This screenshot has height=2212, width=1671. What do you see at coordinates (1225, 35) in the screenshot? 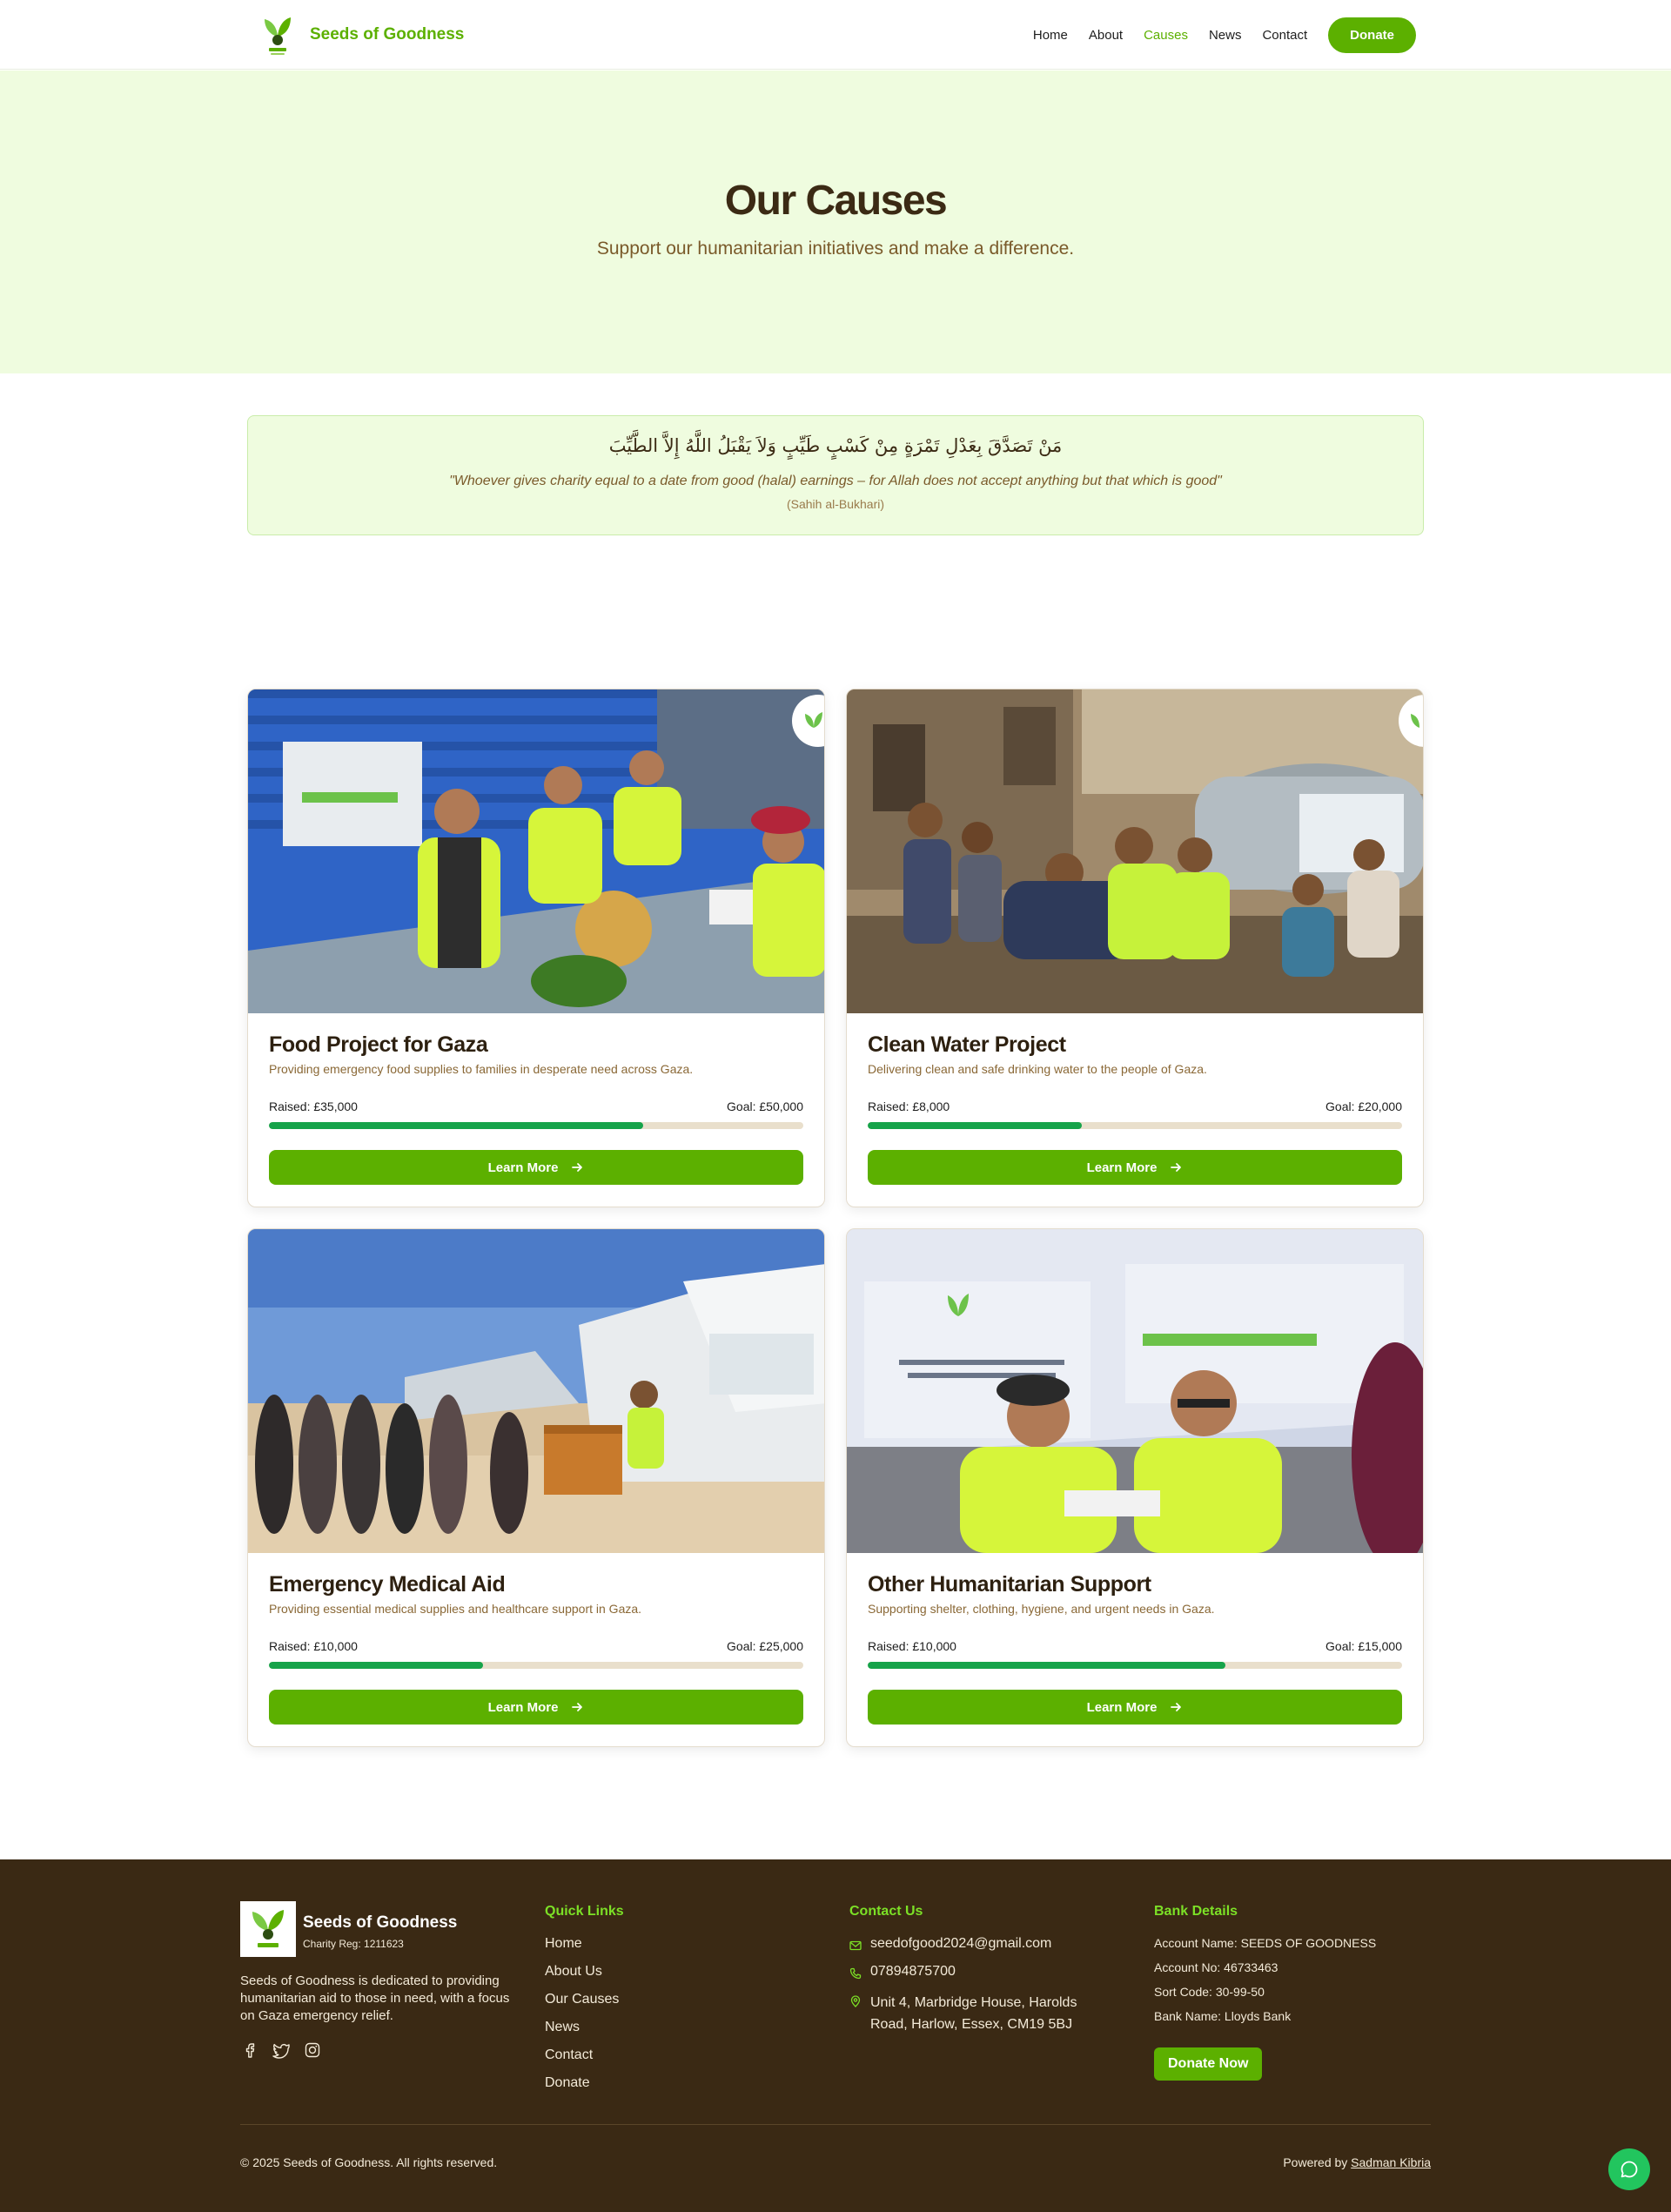
I see `nav-news: News` at bounding box center [1225, 35].